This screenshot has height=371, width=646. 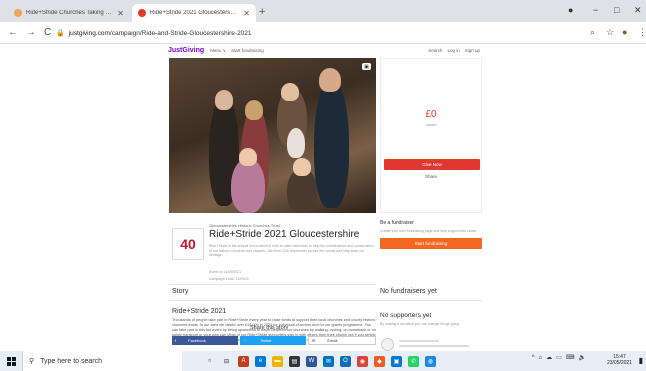 What do you see at coordinates (180, 291) in the screenshot?
I see `story-heading: Story` at bounding box center [180, 291].